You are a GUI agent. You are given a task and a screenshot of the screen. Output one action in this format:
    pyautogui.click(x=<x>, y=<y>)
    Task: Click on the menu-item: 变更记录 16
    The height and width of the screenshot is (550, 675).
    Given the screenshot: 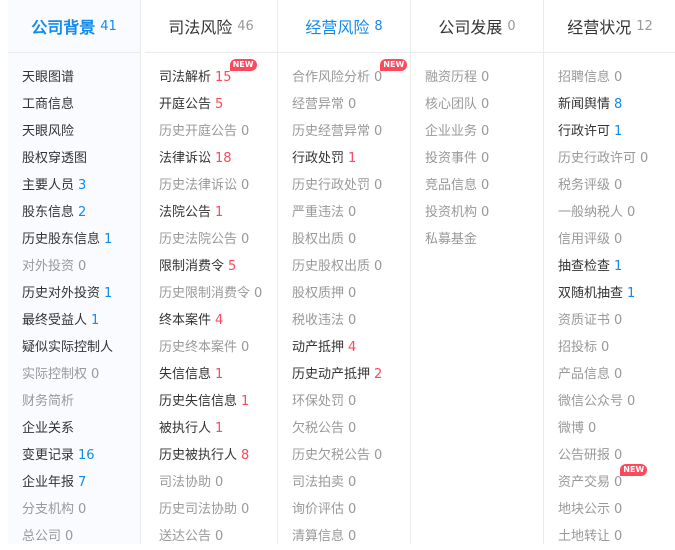 What is the action you would take?
    pyautogui.click(x=81, y=455)
    